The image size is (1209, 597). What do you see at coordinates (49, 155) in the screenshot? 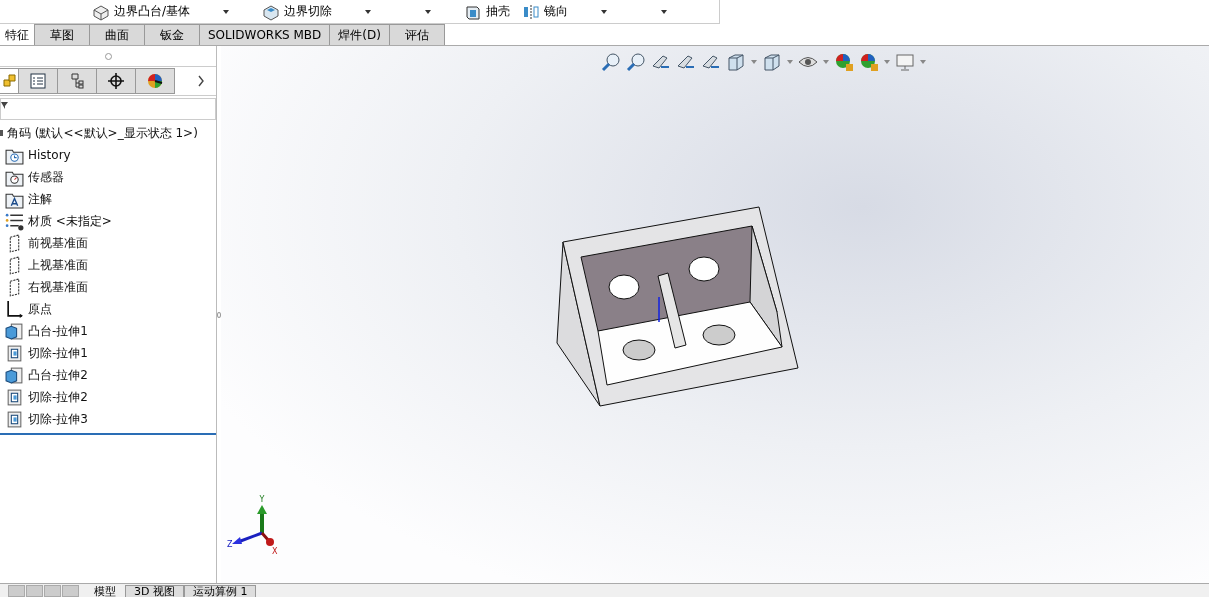
I see `tree-item: History` at bounding box center [49, 155].